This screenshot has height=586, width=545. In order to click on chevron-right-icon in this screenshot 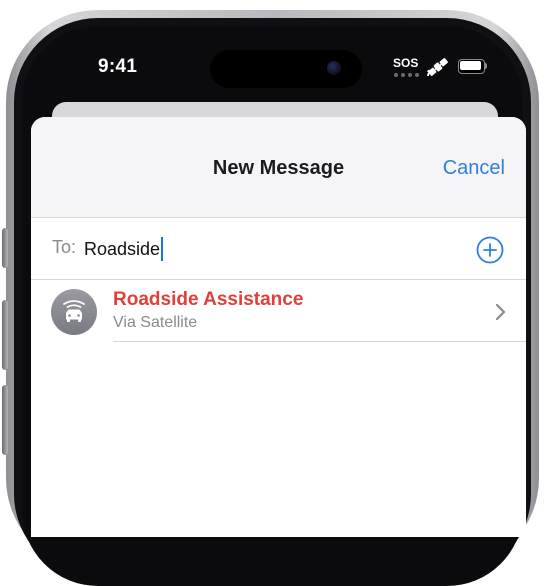, I will do `click(500, 312)`.